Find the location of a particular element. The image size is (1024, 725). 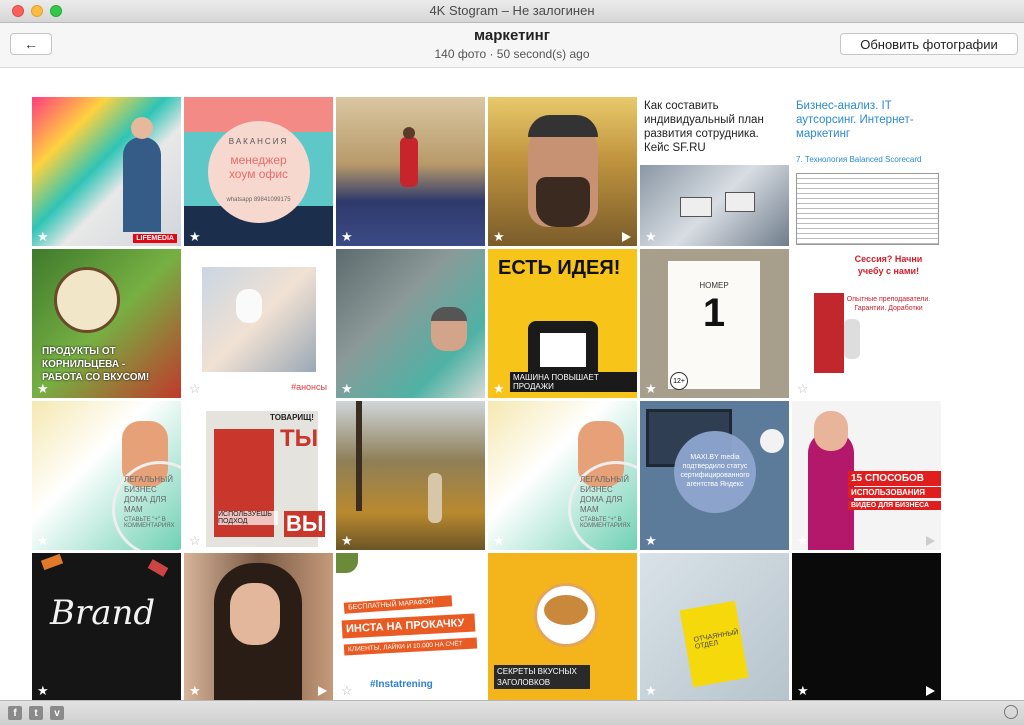

tile-caption-tertiary: КЛИЕНТЫ, ЛАЙКИ И 10.000 НА СЧЁТ is located at coordinates (410, 646).